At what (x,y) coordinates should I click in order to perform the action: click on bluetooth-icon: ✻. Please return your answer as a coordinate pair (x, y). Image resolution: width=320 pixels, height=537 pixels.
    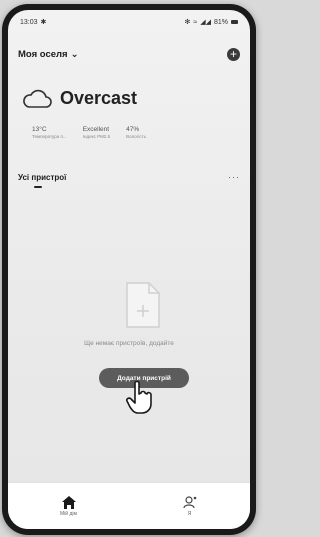
    Looking at the image, I should click on (187, 22).